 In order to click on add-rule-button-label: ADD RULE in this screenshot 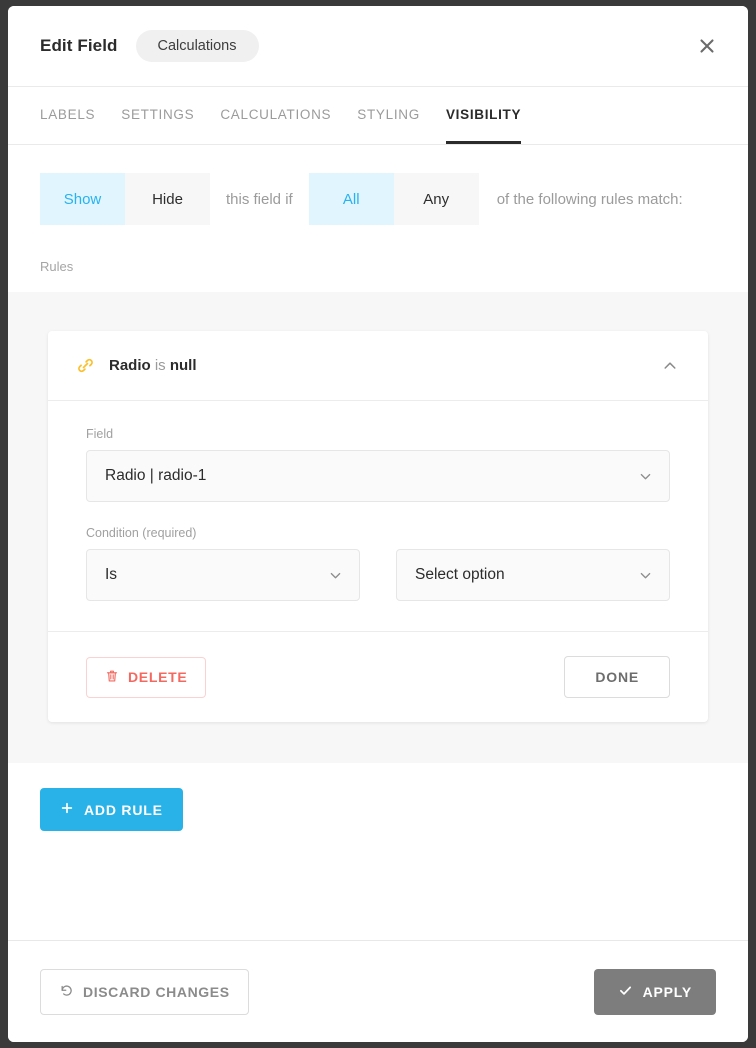, I will do `click(123, 809)`.